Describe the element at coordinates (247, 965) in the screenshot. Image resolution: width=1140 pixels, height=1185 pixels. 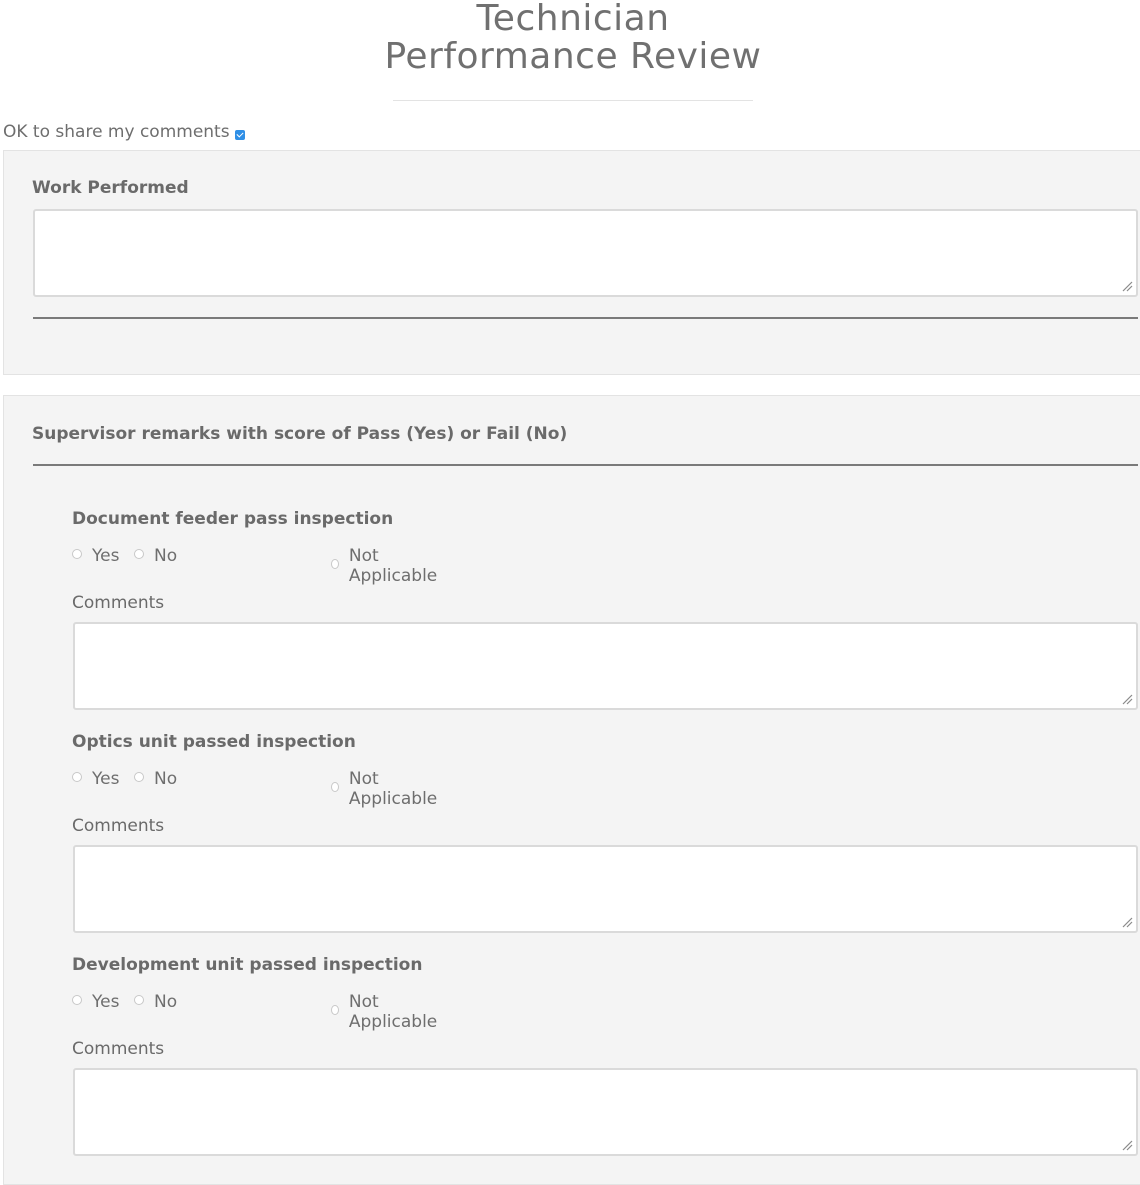
I see `question-label: Development unit passed inspection` at that location.